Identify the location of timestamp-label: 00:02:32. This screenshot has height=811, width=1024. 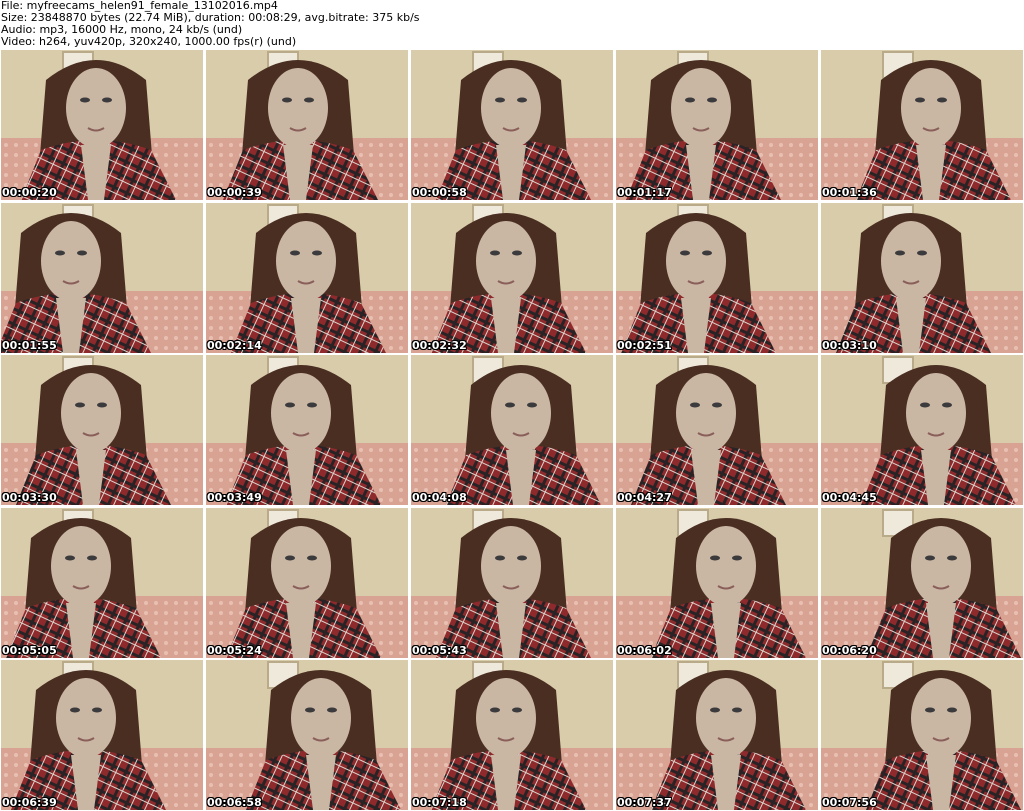
(439, 345).